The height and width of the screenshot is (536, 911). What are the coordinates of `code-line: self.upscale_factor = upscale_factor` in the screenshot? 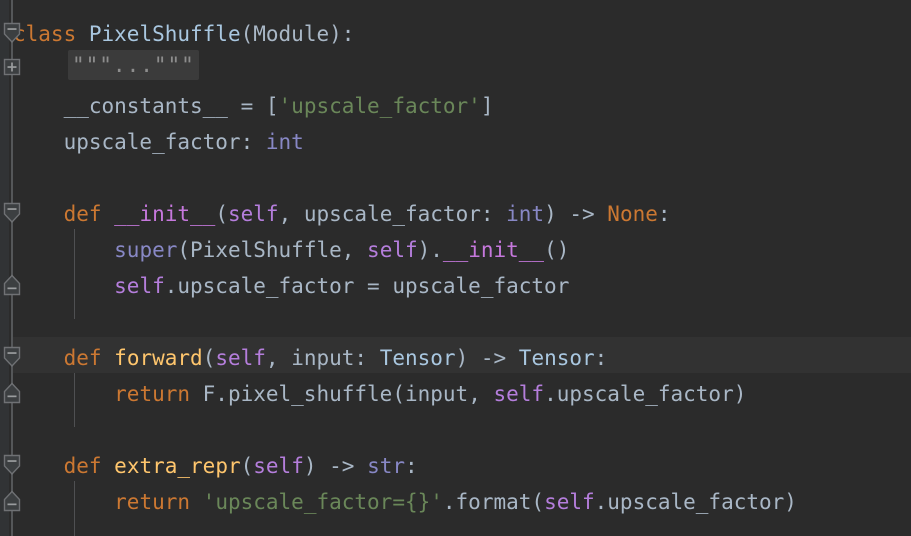 It's located at (291, 286).